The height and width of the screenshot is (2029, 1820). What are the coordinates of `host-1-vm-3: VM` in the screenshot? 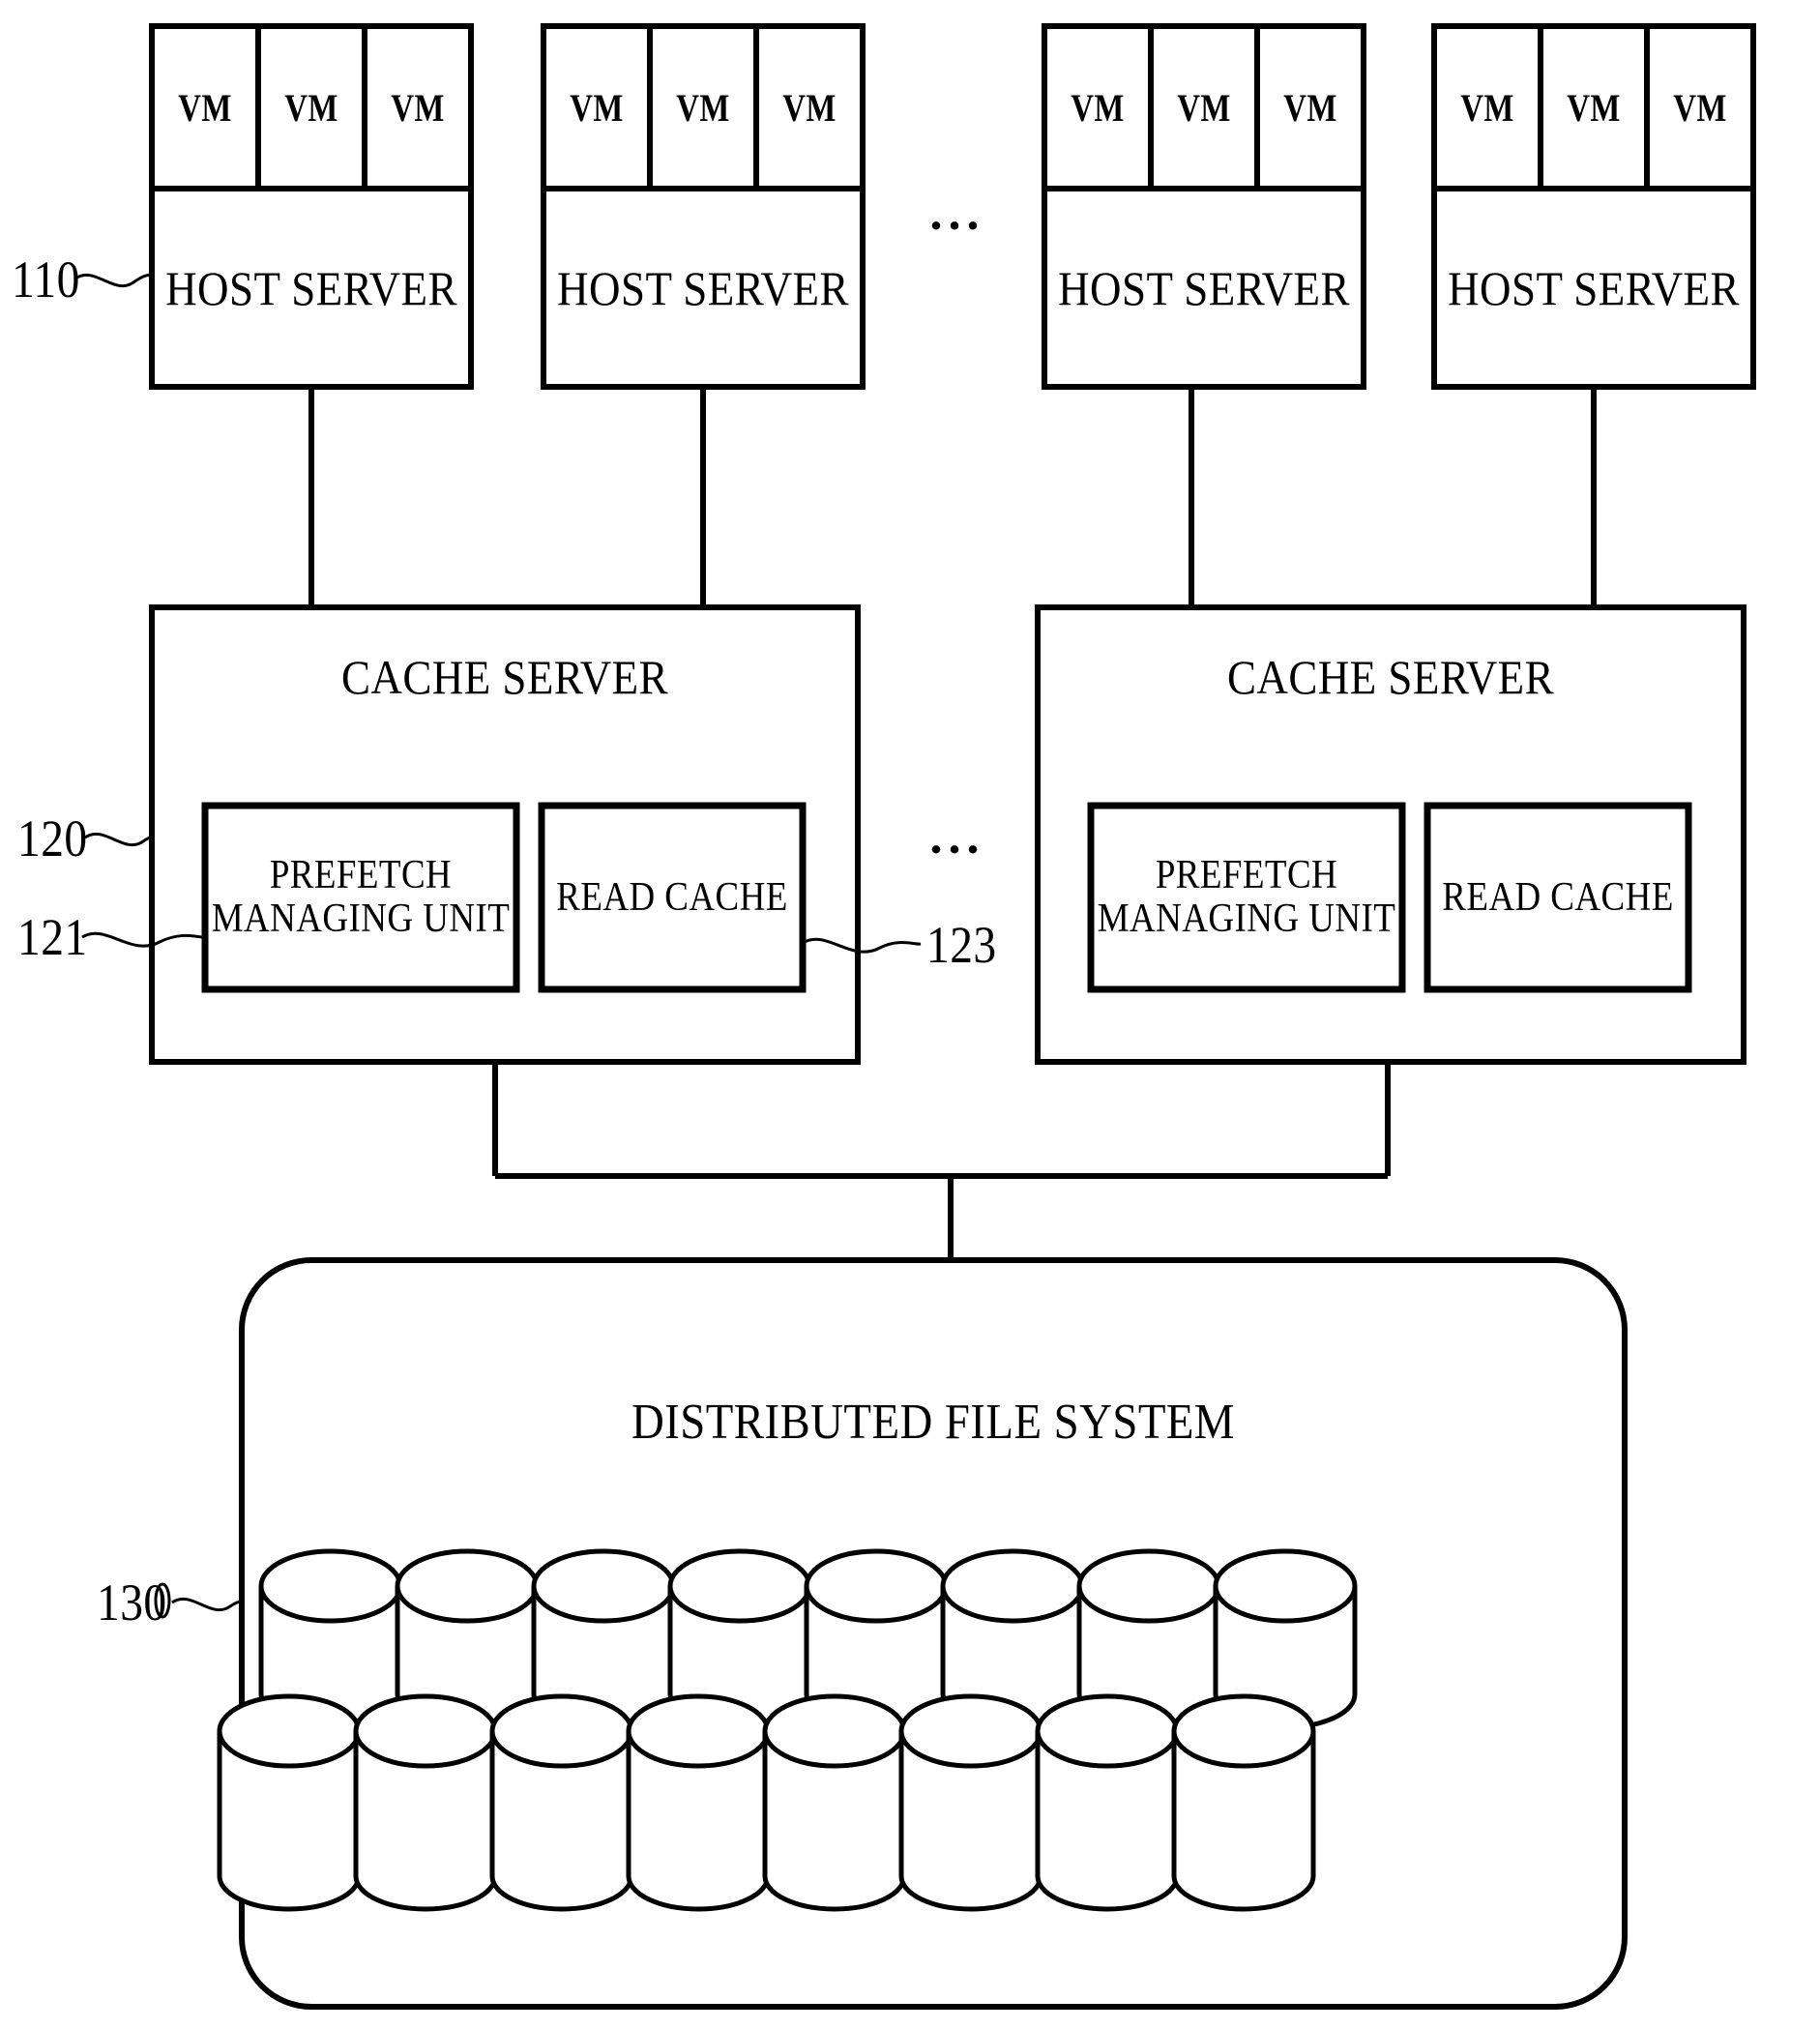 It's located at (418, 107).